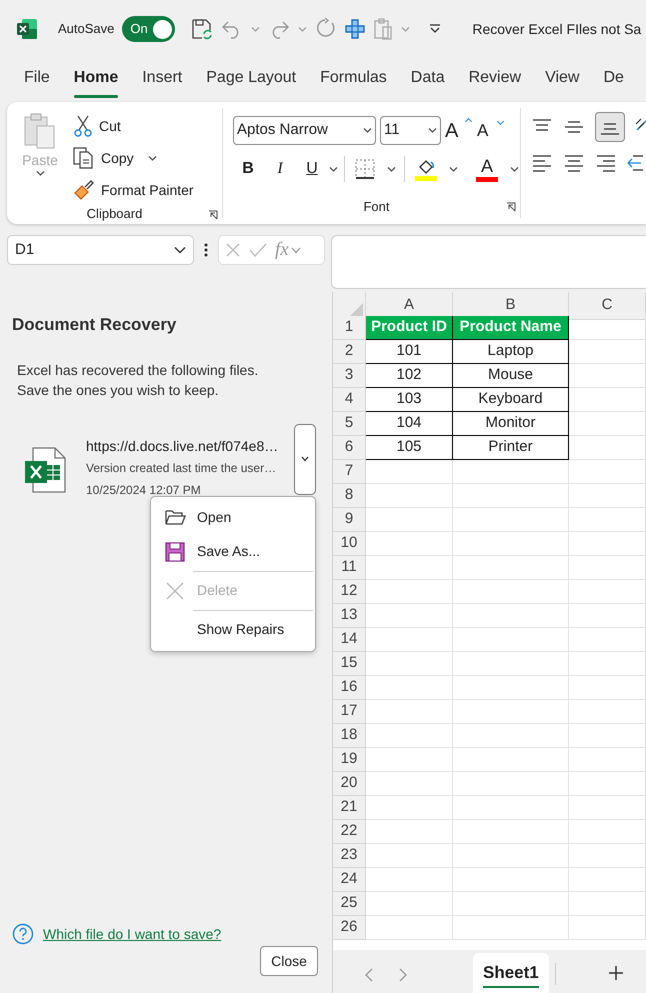 The image size is (646, 993). I want to click on ribbon-tab: Insert, so click(162, 83).